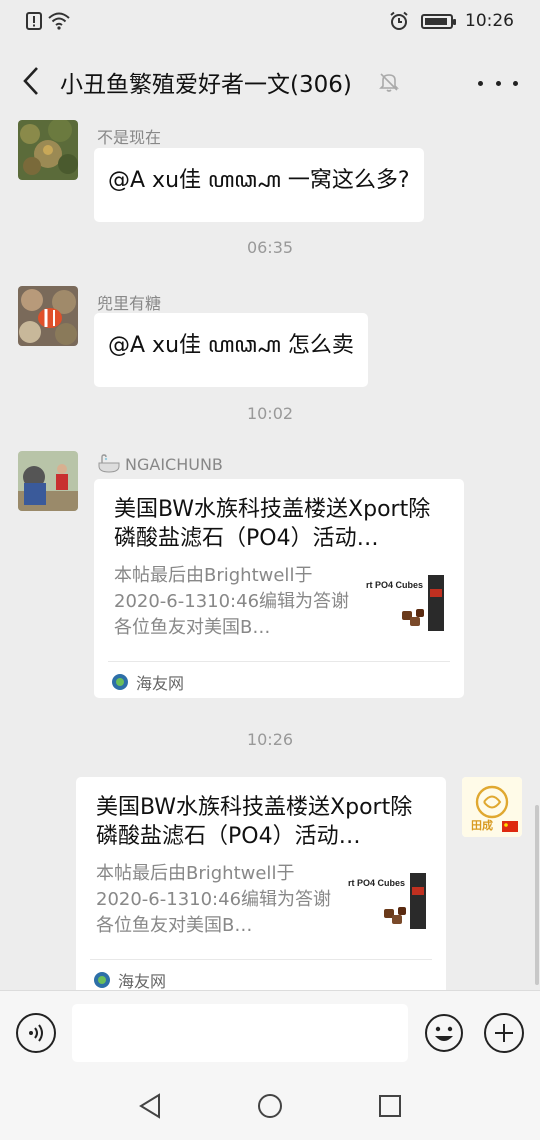 The height and width of the screenshot is (1140, 540). I want to click on mute-bell-icon, so click(389, 82).